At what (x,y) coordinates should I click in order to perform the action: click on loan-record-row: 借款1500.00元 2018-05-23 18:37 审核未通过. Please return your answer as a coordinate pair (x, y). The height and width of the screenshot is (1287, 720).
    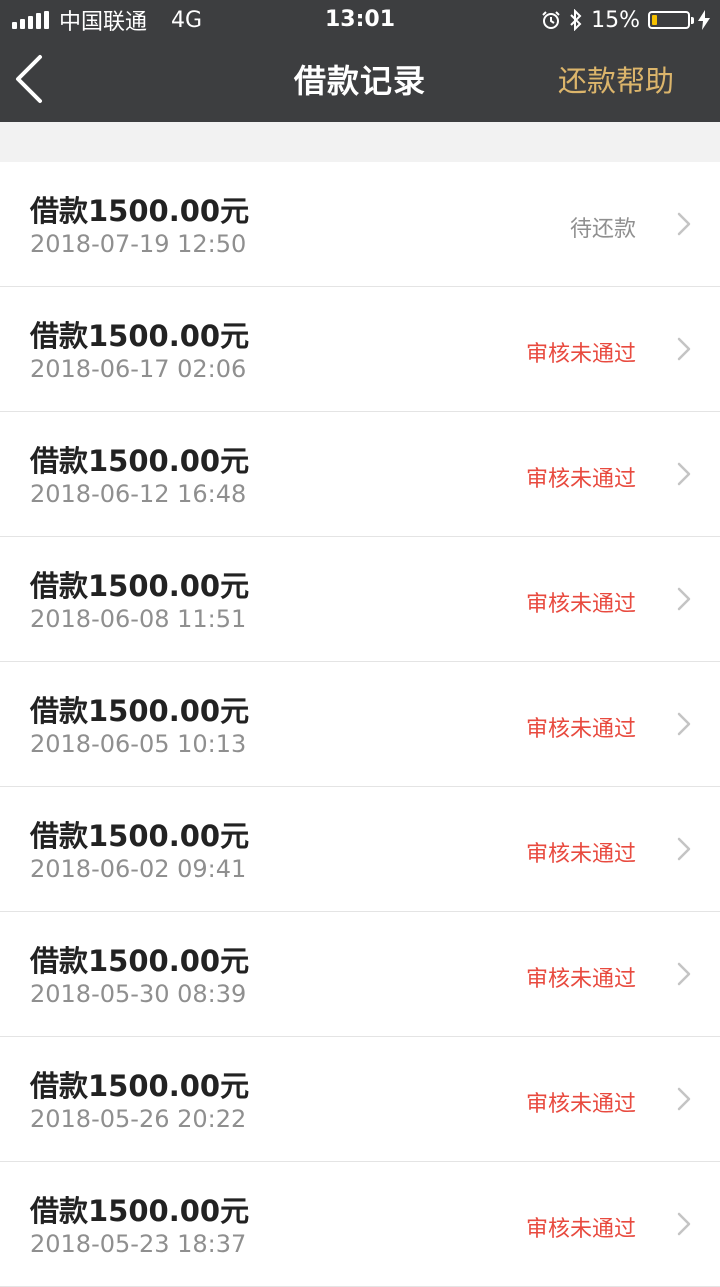
    Looking at the image, I should click on (360, 1224).